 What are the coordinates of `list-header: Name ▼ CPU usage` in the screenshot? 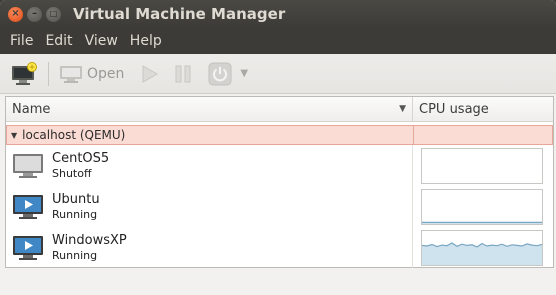 It's located at (279, 109).